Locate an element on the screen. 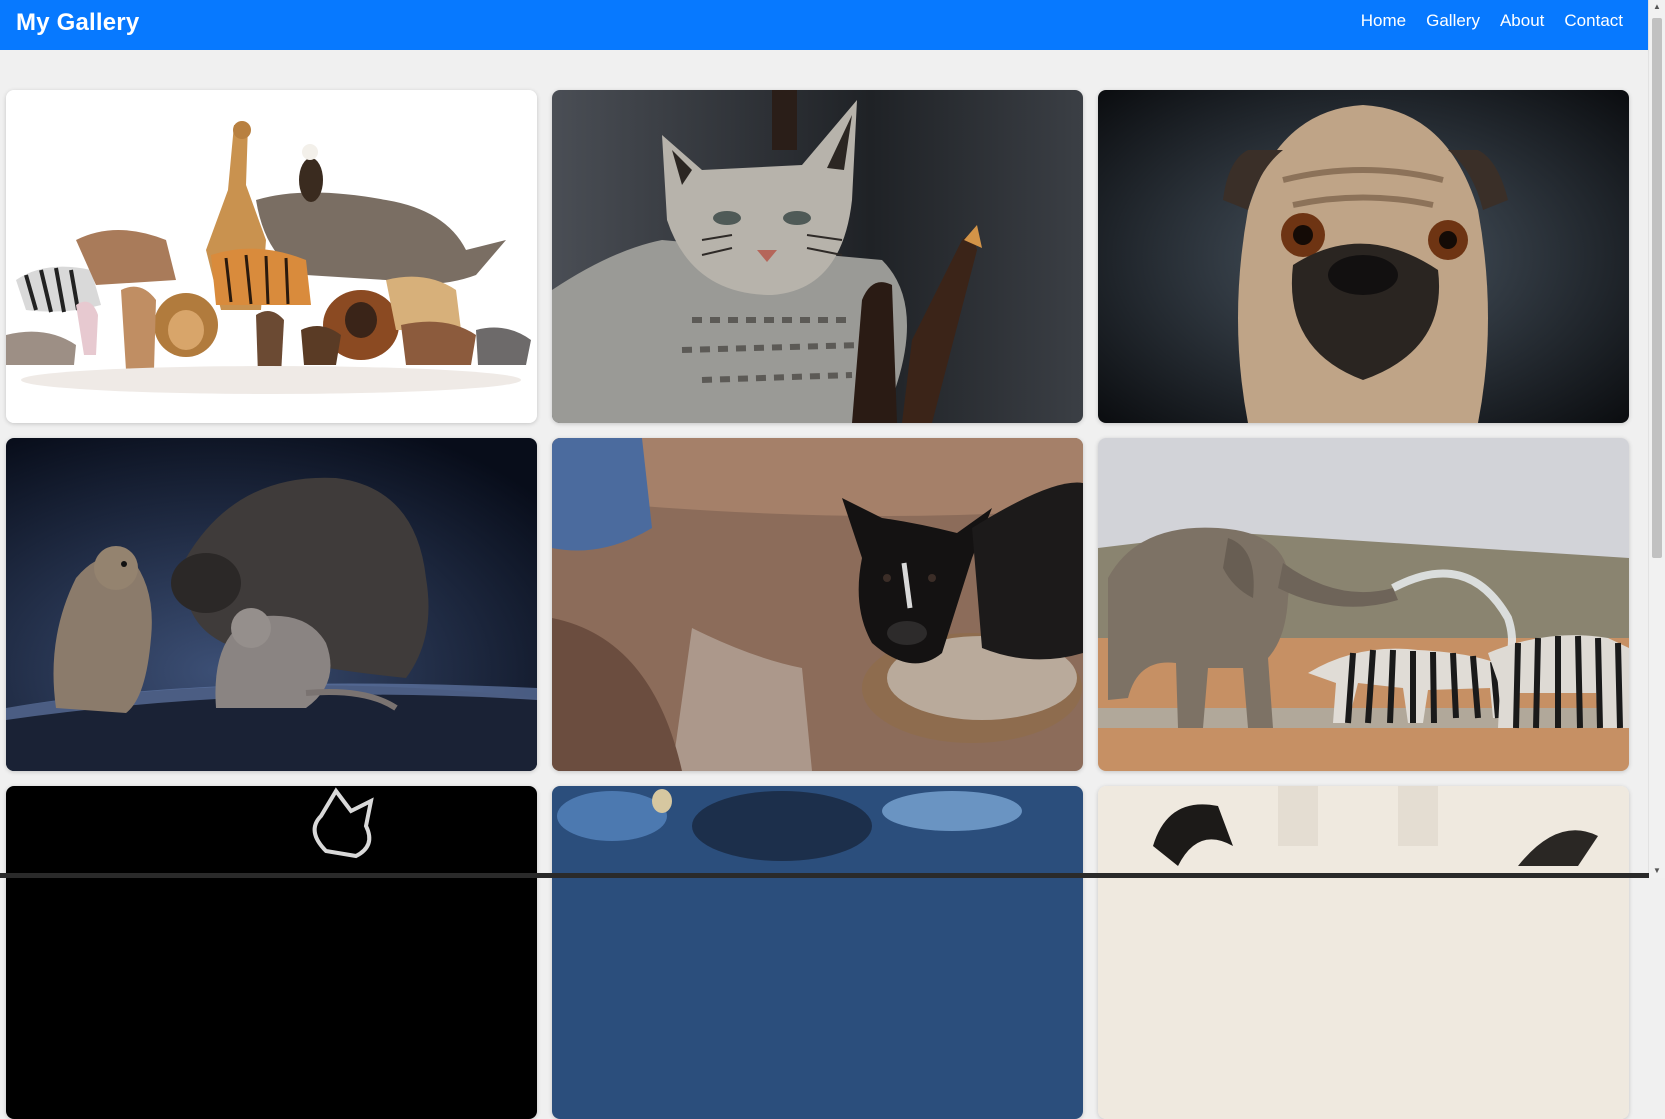  gallery-image-dark-partial is located at coordinates (271, 952).